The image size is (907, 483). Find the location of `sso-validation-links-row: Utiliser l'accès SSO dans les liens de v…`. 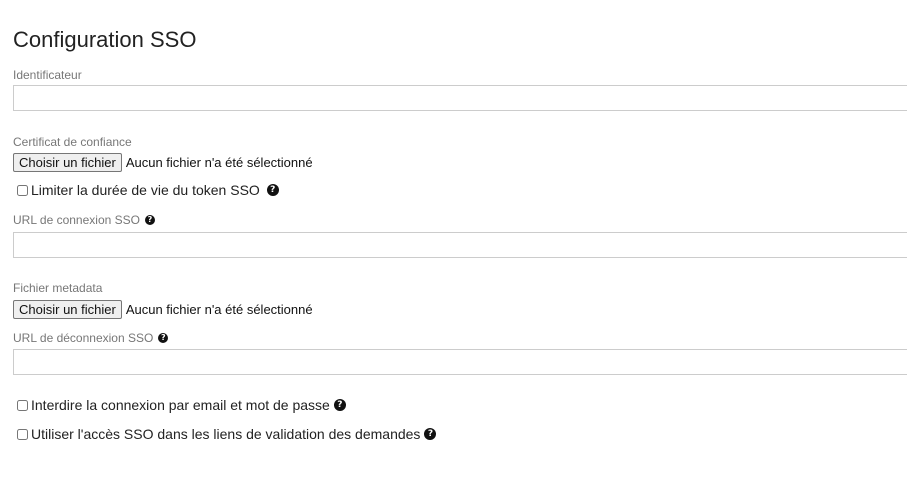

sso-validation-links-row: Utiliser l'accès SSO dans les liens de v… is located at coordinates (227, 434).